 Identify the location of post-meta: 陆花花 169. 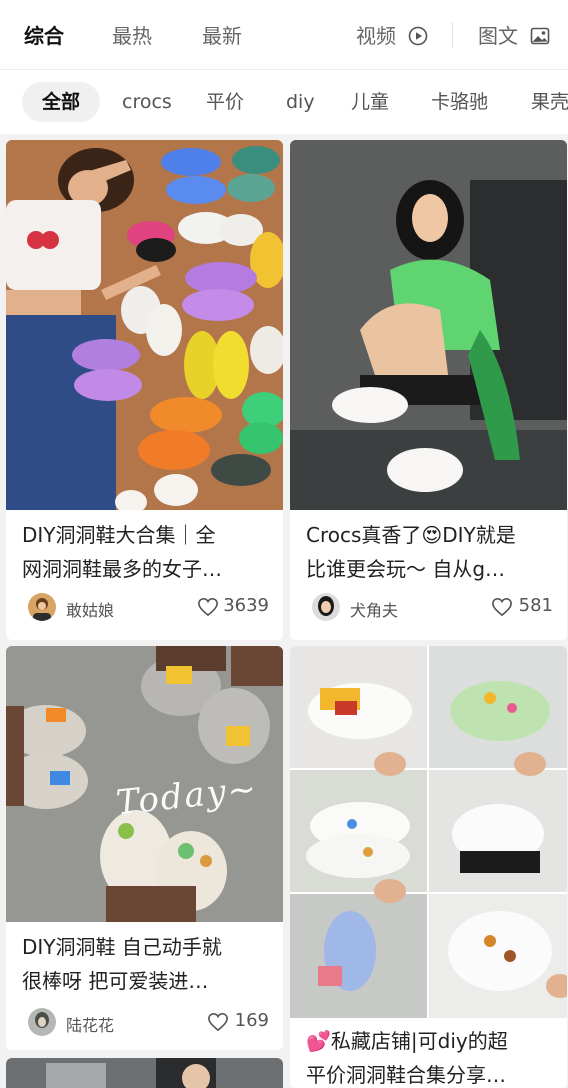
(145, 1023).